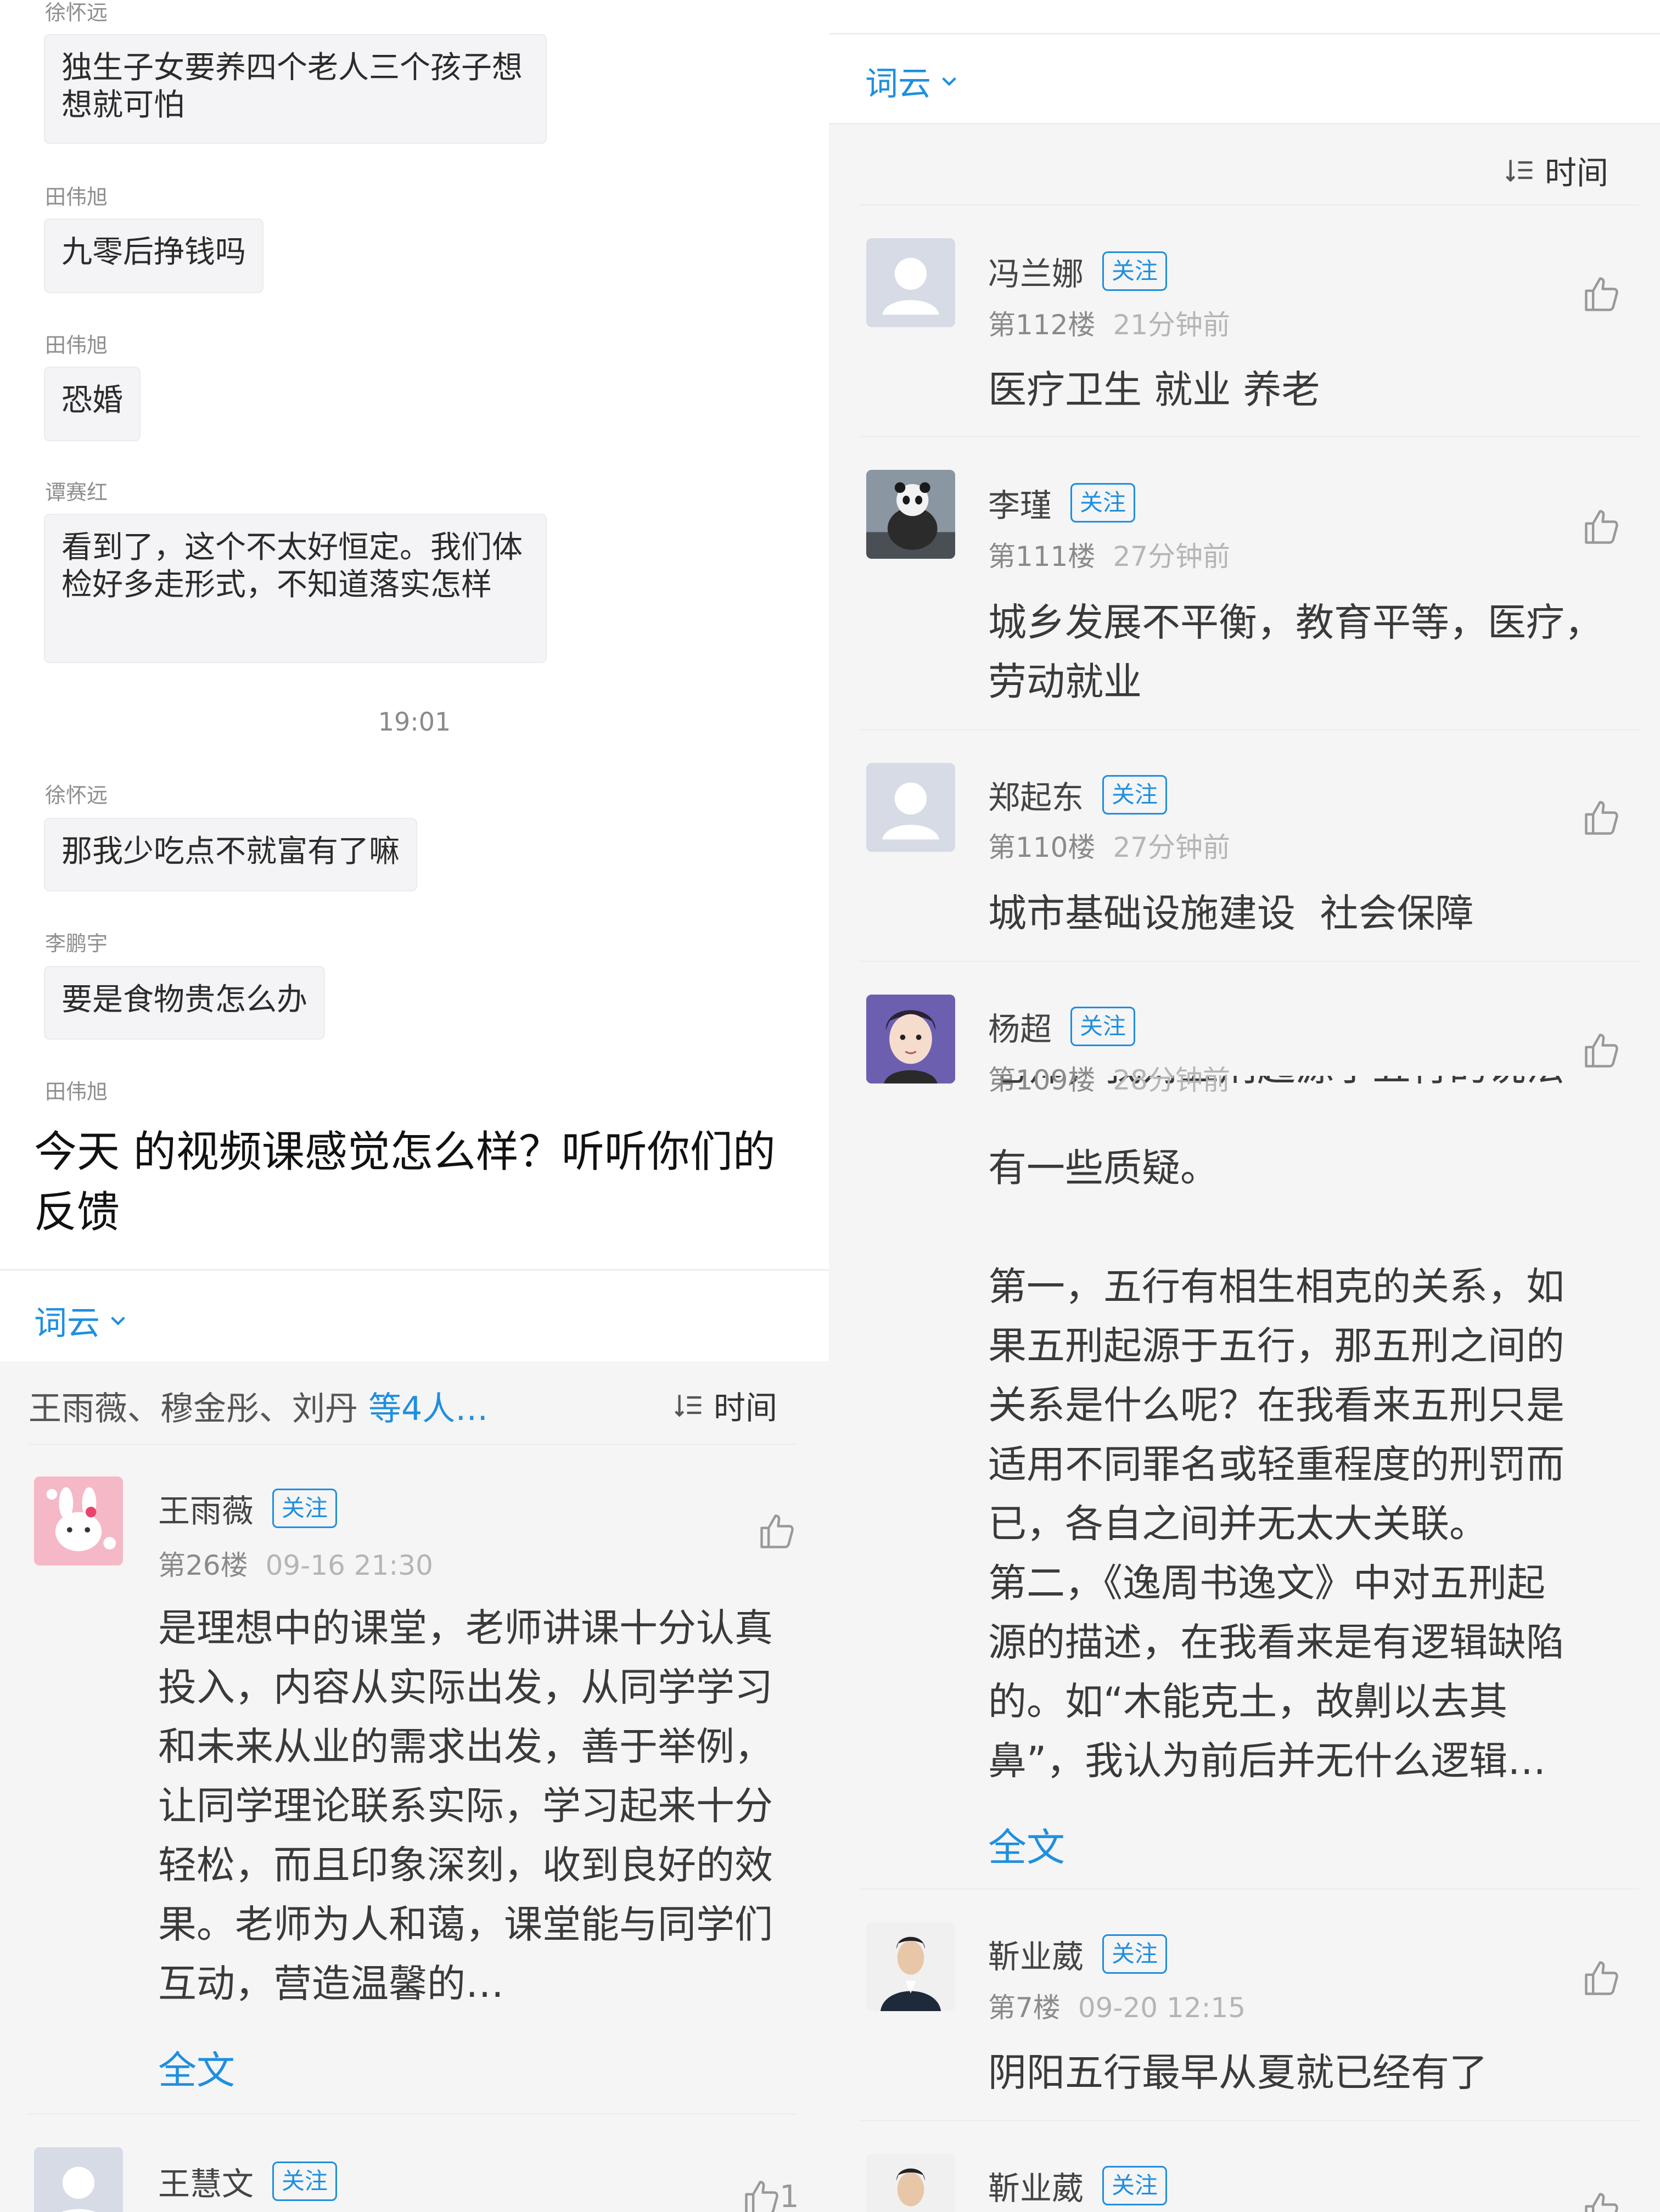 The width and height of the screenshot is (1660, 2212). I want to click on comment-time: 21分钟前, so click(1172, 325).